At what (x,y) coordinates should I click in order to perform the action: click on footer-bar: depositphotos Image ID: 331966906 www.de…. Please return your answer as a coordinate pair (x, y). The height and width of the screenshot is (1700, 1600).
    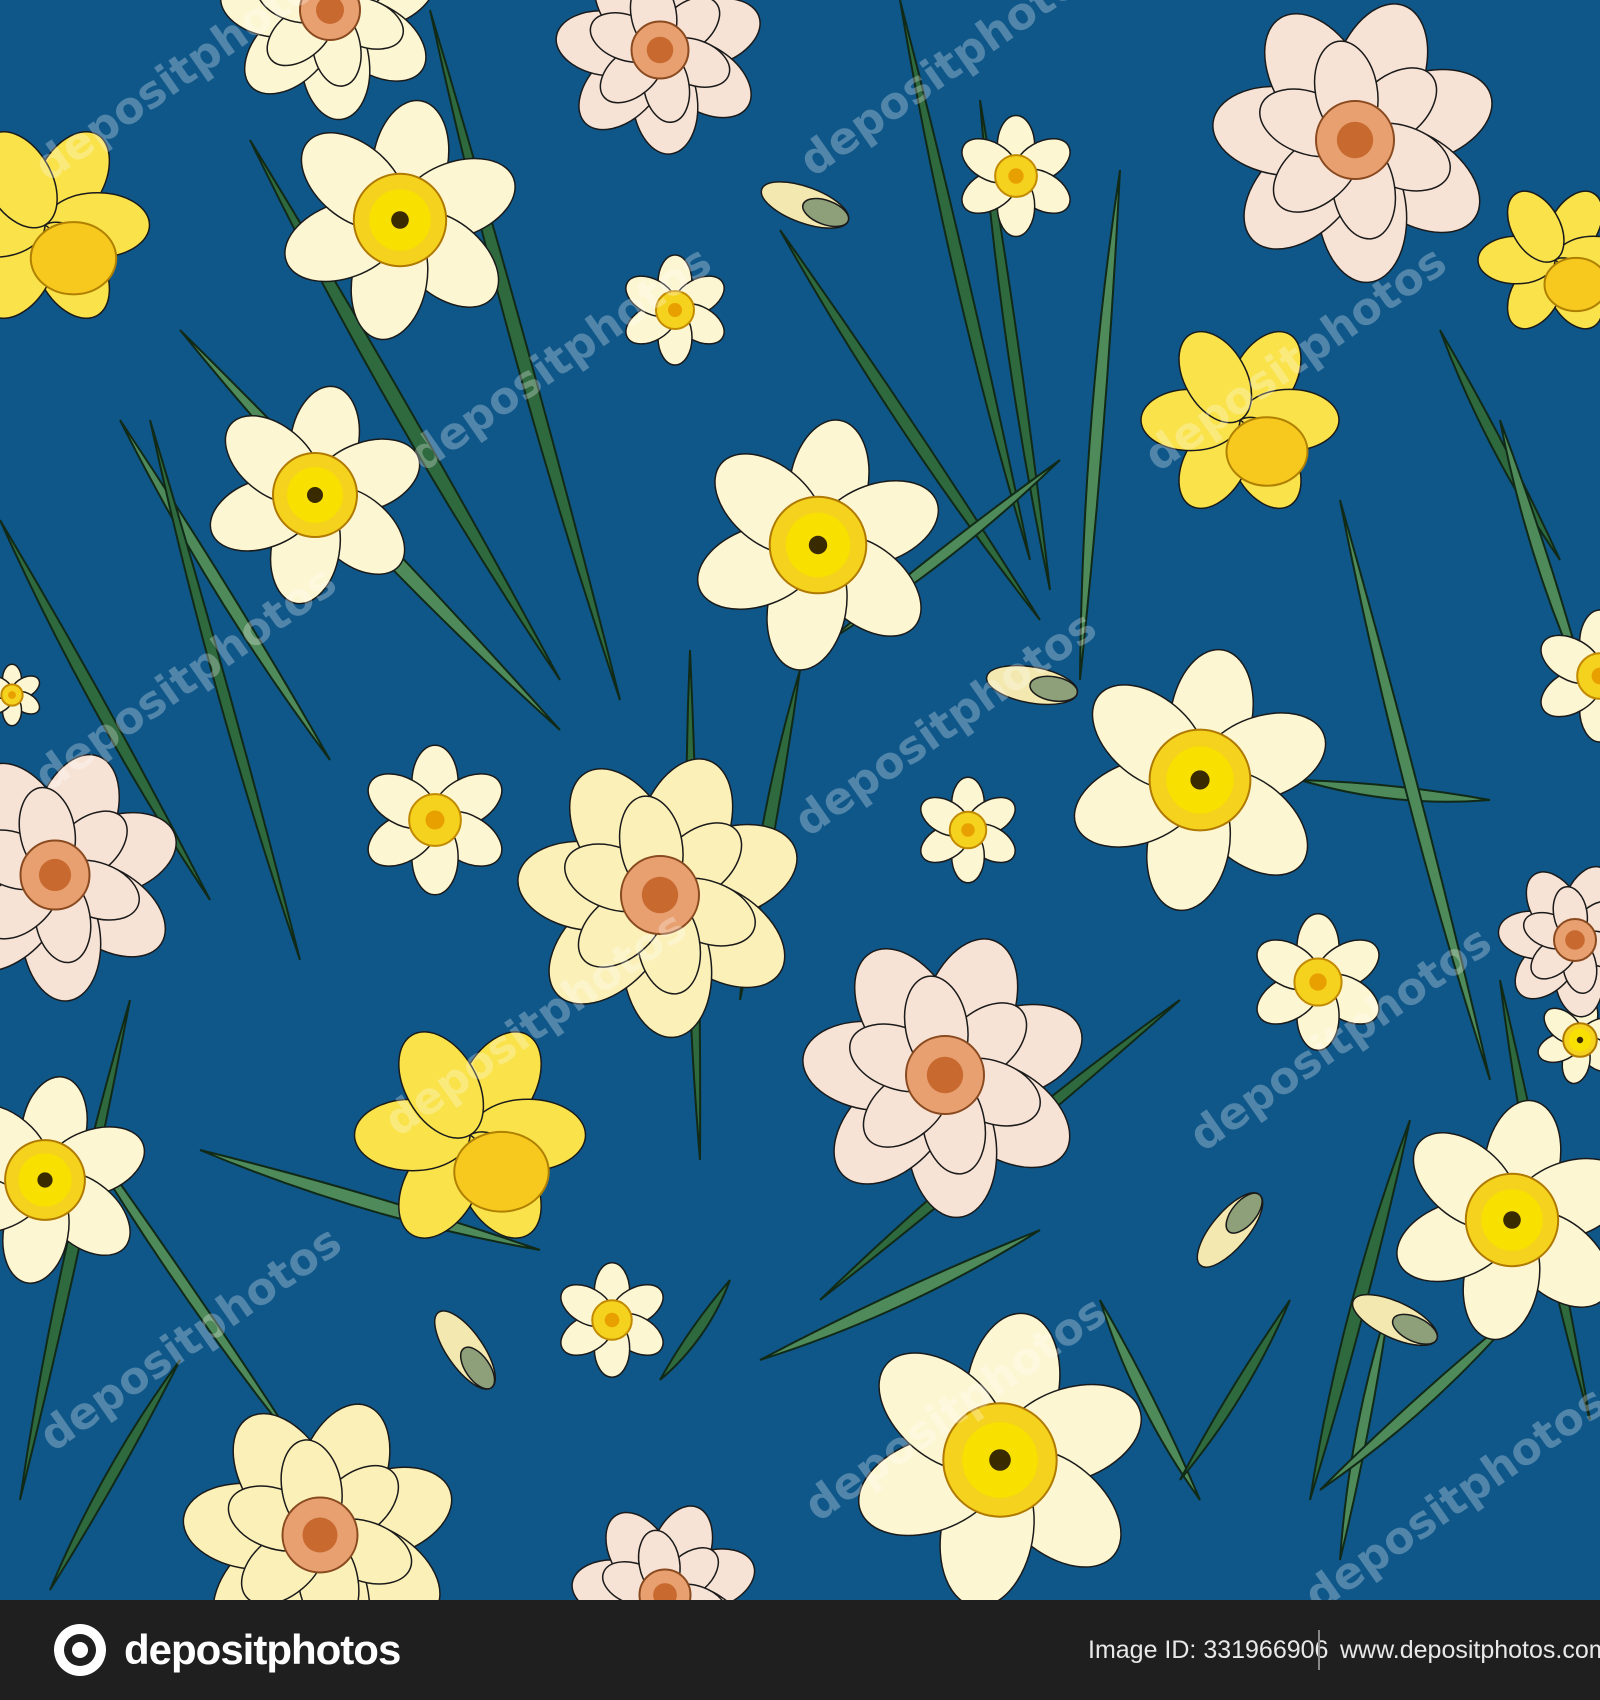
    Looking at the image, I should click on (800, 1650).